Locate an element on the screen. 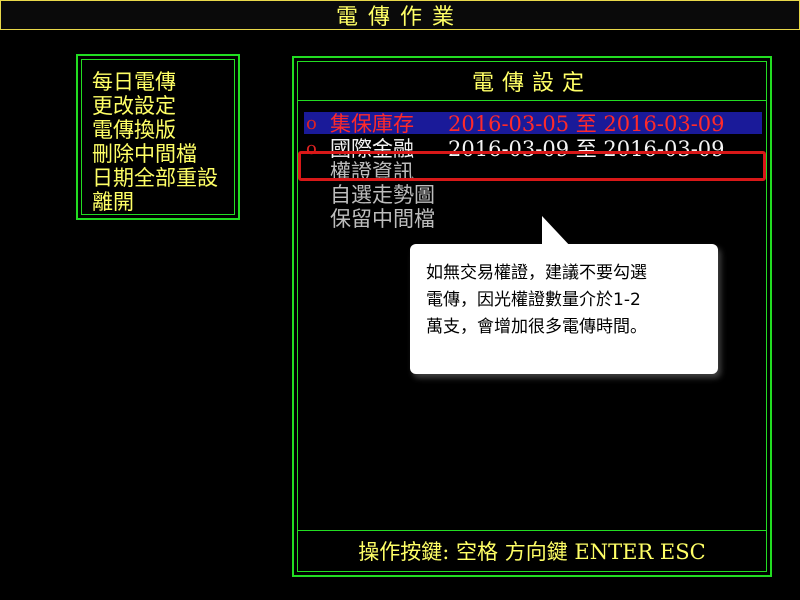 This screenshot has height=600, width=800. settings-panel-header: 電傳設定 is located at coordinates (532, 81).